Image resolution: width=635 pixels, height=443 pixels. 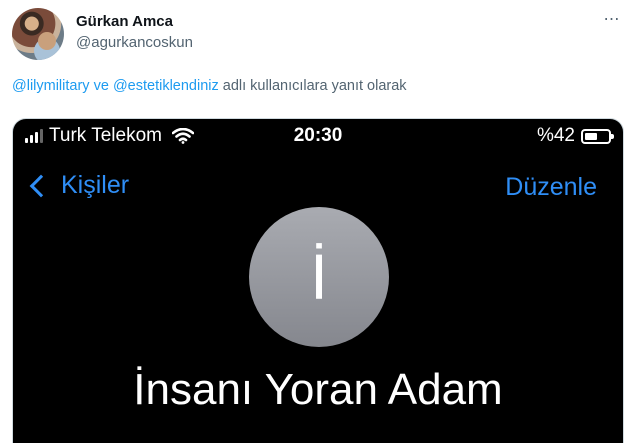 What do you see at coordinates (597, 136) in the screenshot?
I see `battery-icon` at bounding box center [597, 136].